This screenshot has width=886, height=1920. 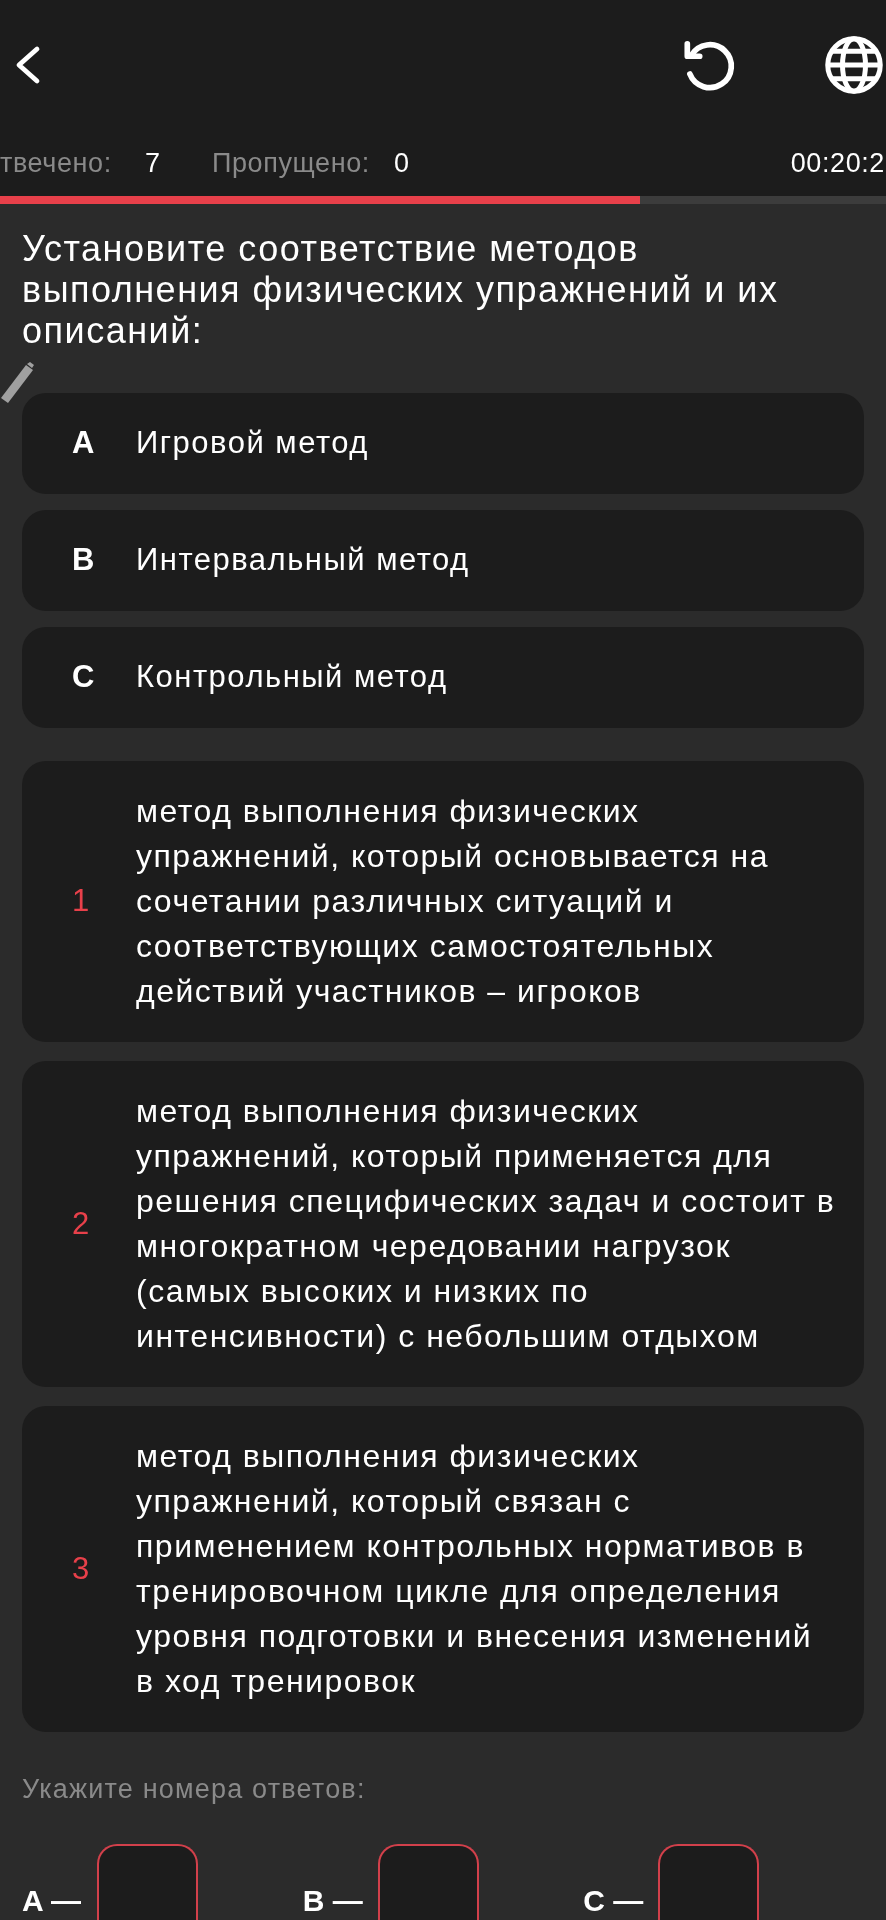 What do you see at coordinates (614, 1901) in the screenshot?
I see `answer-label: C —` at bounding box center [614, 1901].